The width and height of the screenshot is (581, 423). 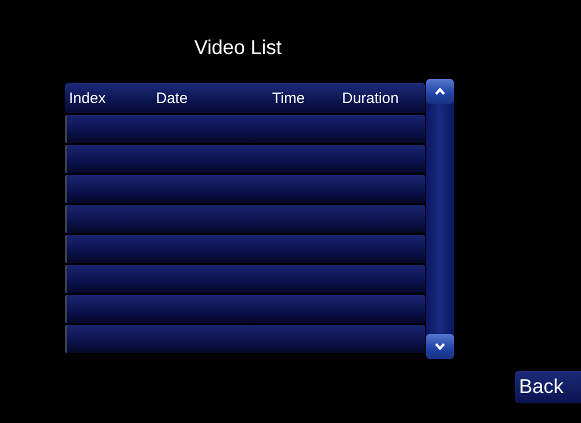 I want to click on scroll-up-button, so click(x=440, y=91).